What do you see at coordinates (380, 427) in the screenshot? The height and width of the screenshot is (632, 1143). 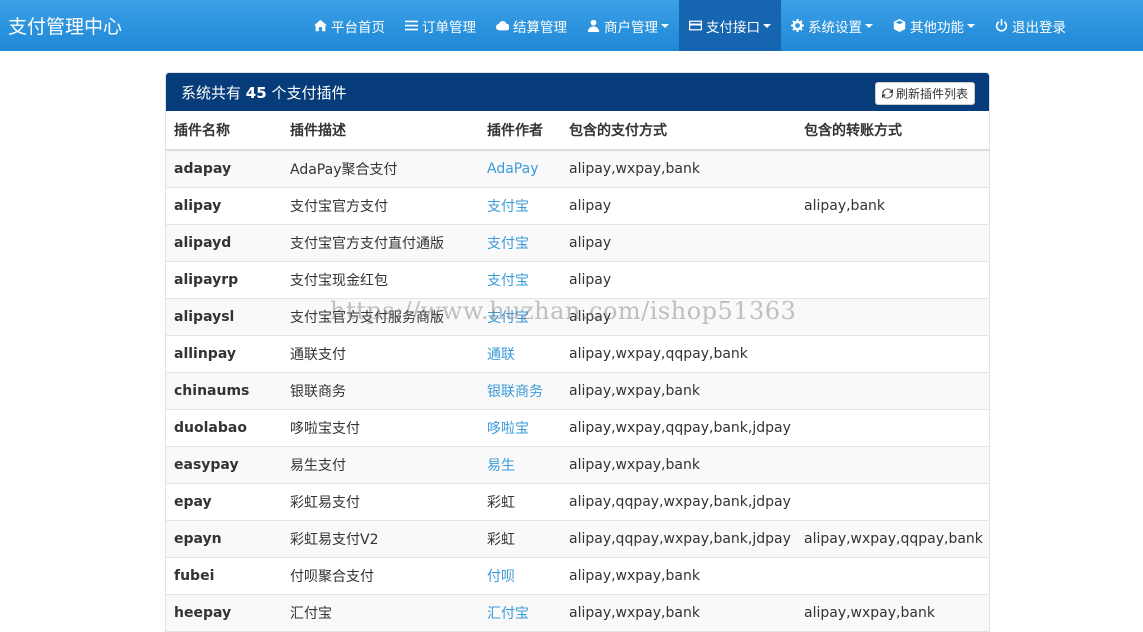 I see `plugin-desc-cell: 哆啦宝支付` at bounding box center [380, 427].